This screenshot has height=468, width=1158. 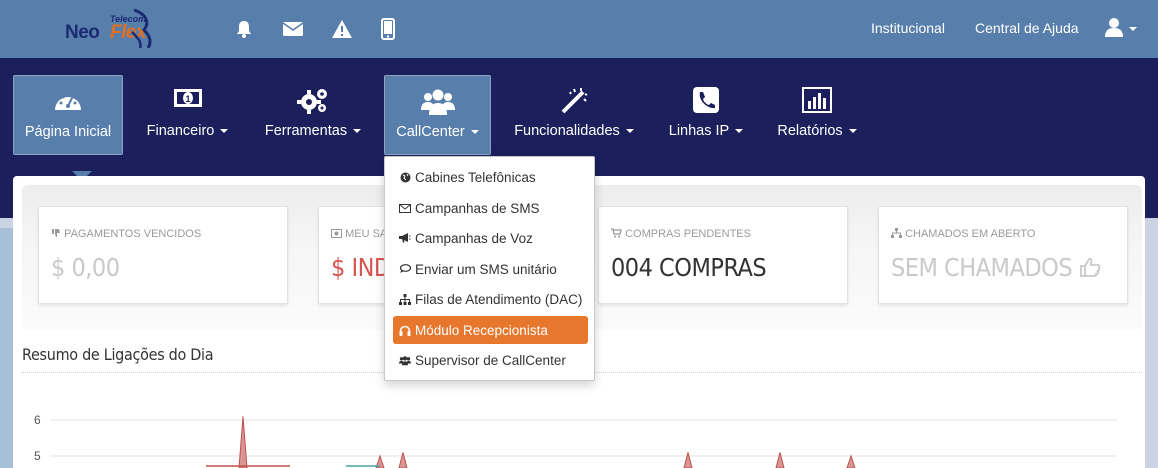 I want to click on card-compras-pendentes: COMPRAS PENDENTES 004 COMPRAS, so click(x=723, y=255).